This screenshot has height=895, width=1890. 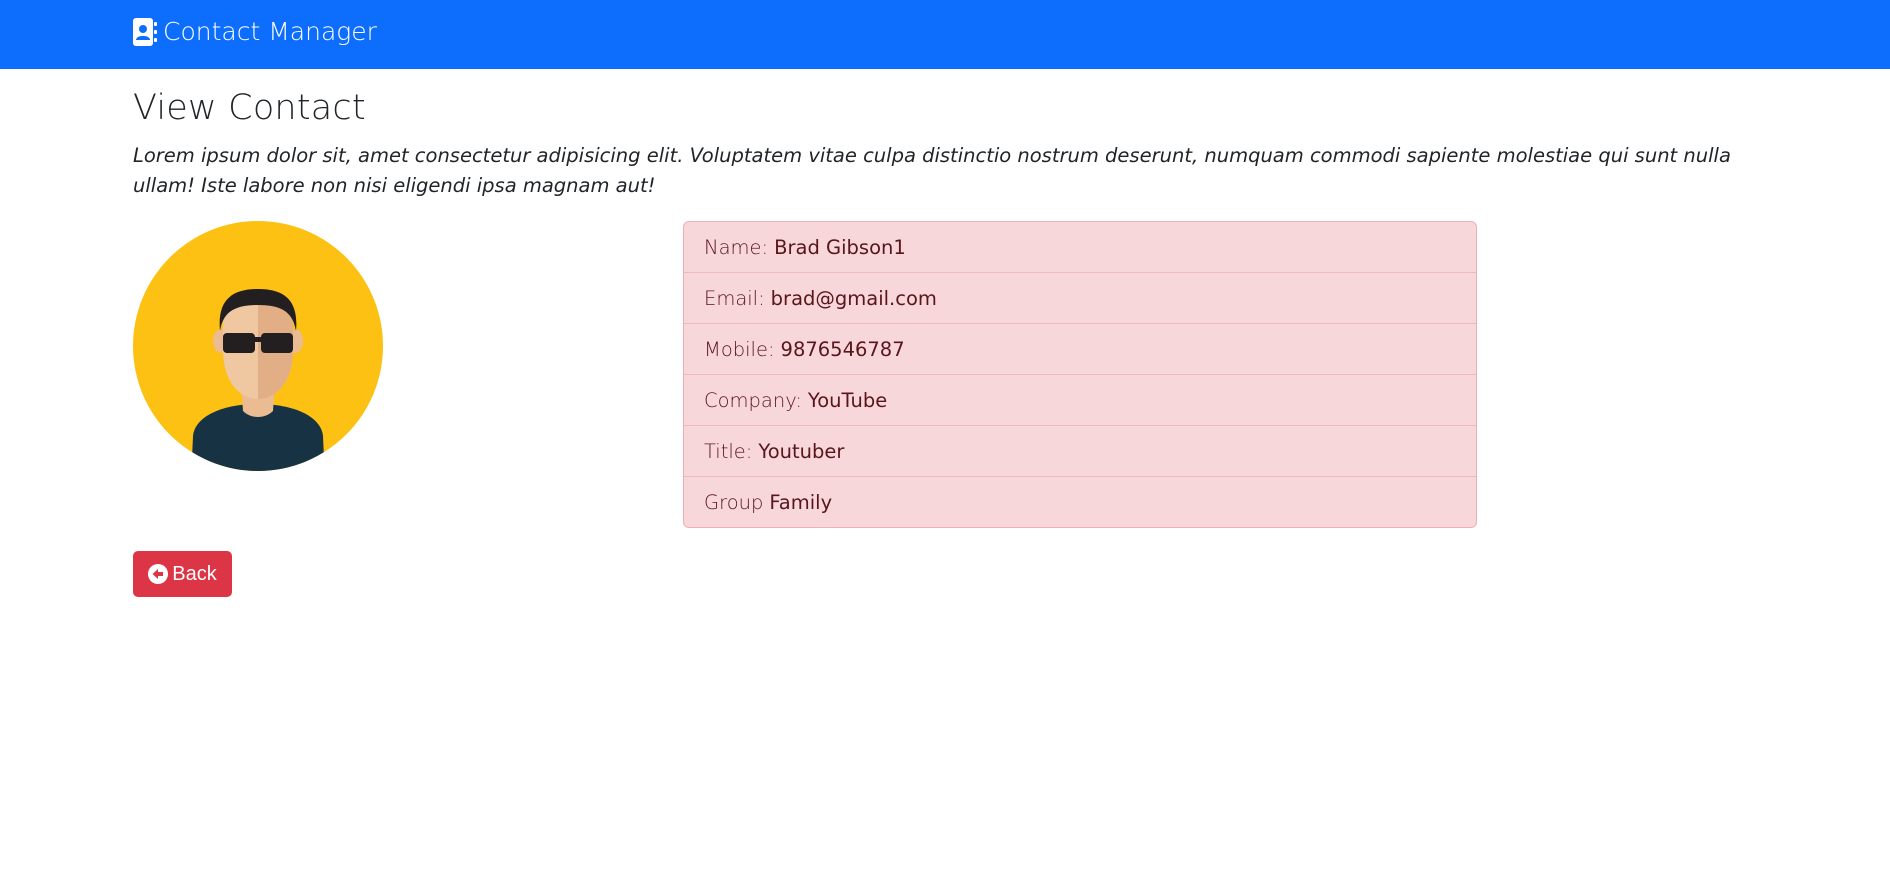 What do you see at coordinates (249, 108) in the screenshot?
I see `page-title: View Contact` at bounding box center [249, 108].